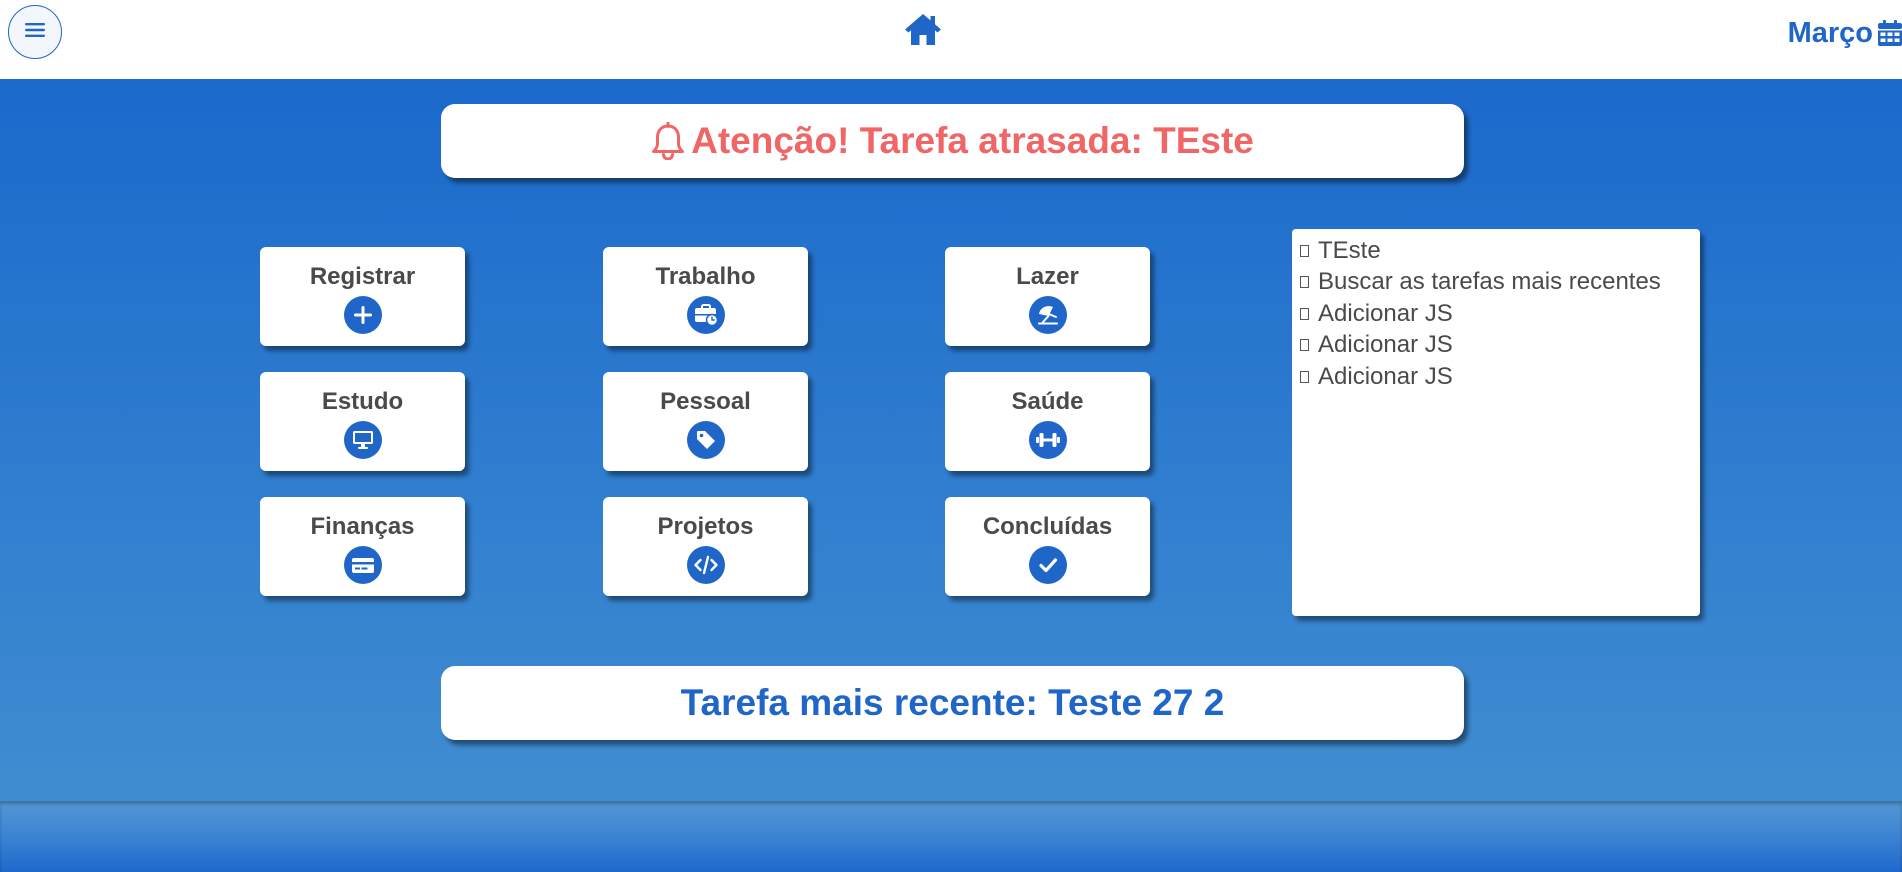 The image size is (1902, 872). Describe the element at coordinates (668, 141) in the screenshot. I see `bell-icon` at that location.